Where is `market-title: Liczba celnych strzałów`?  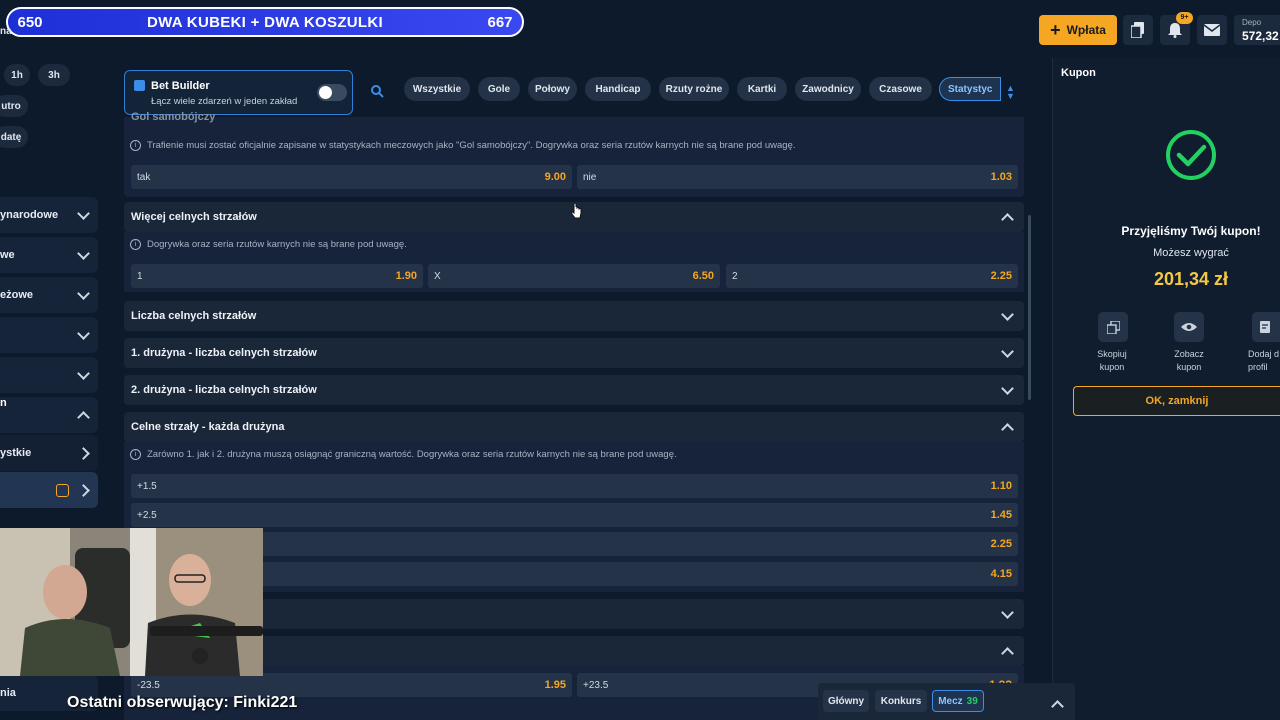 market-title: Liczba celnych strzałów is located at coordinates (194, 316).